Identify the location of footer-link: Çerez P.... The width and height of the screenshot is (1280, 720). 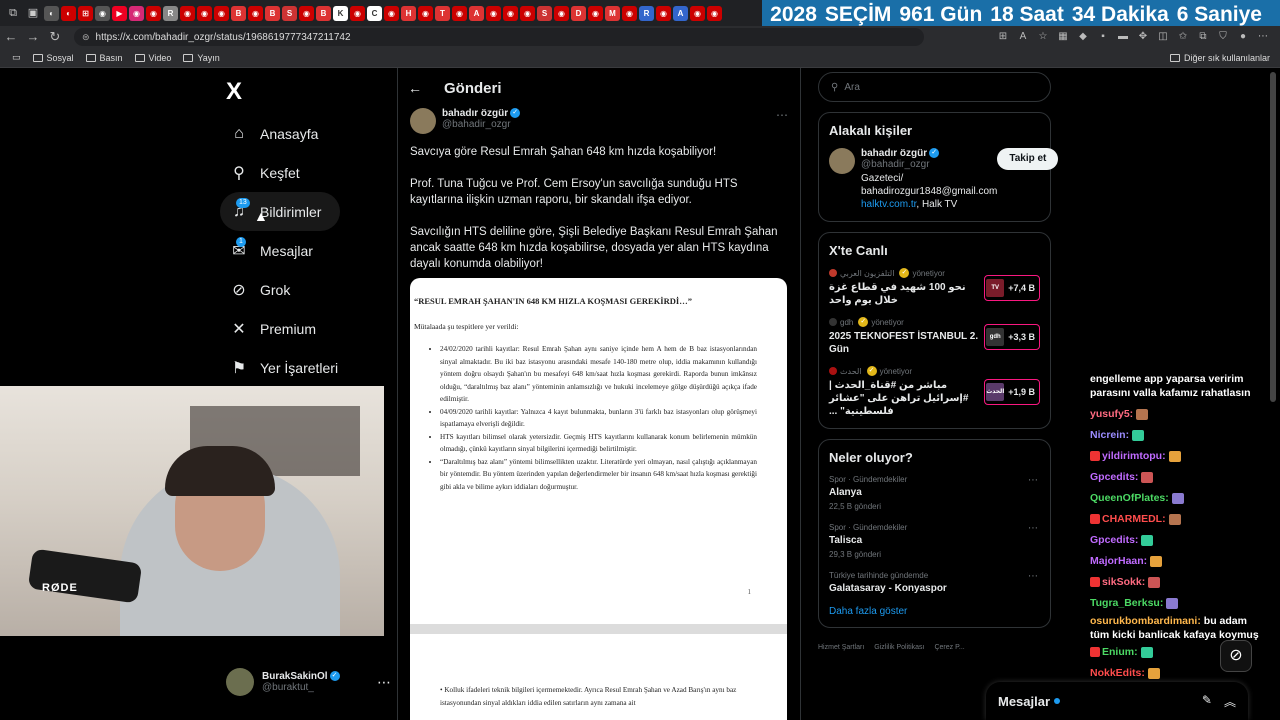
(949, 647).